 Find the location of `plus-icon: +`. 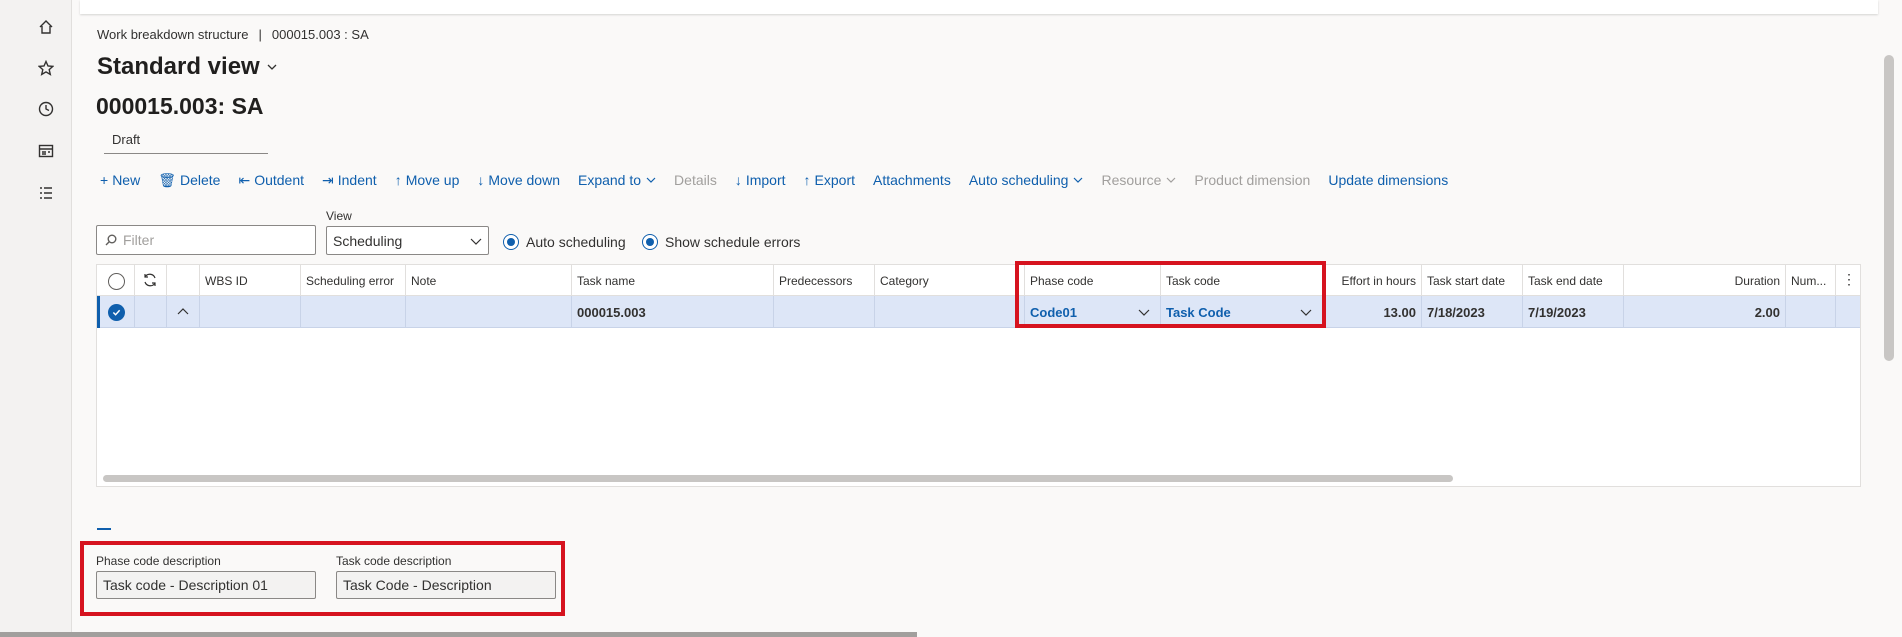

plus-icon: + is located at coordinates (104, 180).